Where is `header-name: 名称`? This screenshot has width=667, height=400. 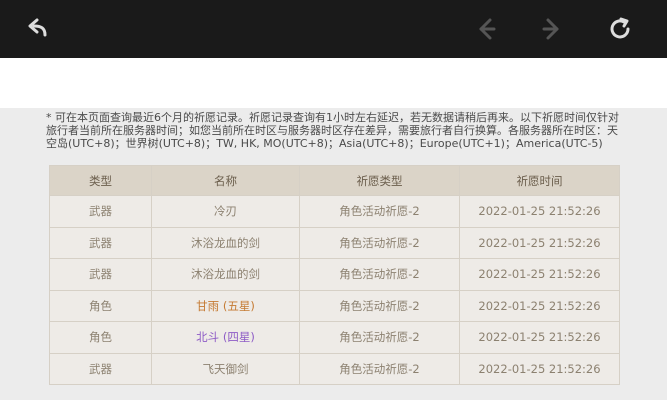 header-name: 名称 is located at coordinates (225, 180).